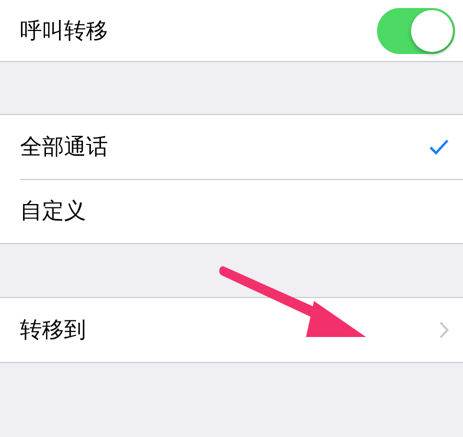 The width and height of the screenshot is (463, 437). What do you see at coordinates (231, 30) in the screenshot?
I see `switch-row: 呼叫转移` at bounding box center [231, 30].